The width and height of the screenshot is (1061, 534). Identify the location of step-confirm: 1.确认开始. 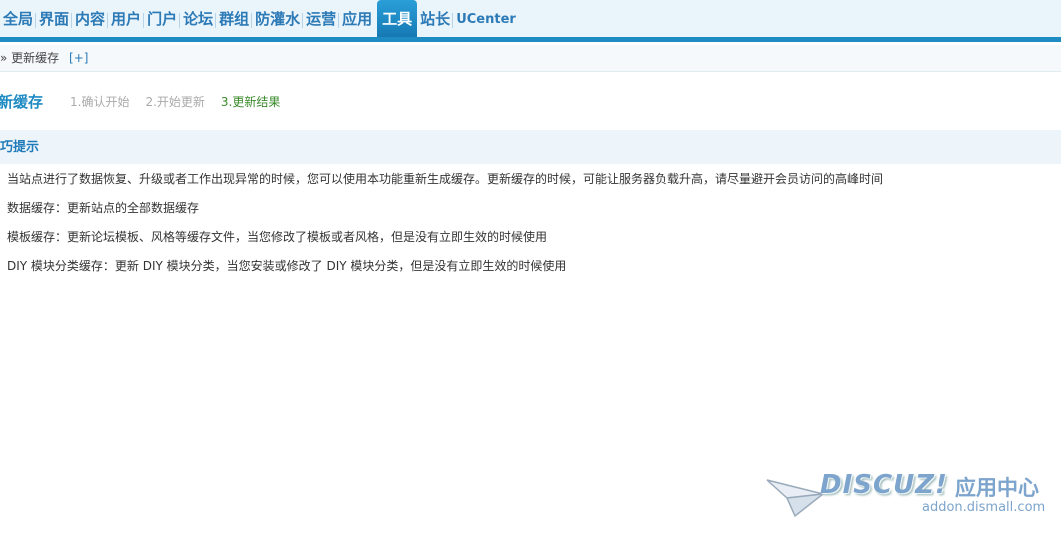
(100, 101).